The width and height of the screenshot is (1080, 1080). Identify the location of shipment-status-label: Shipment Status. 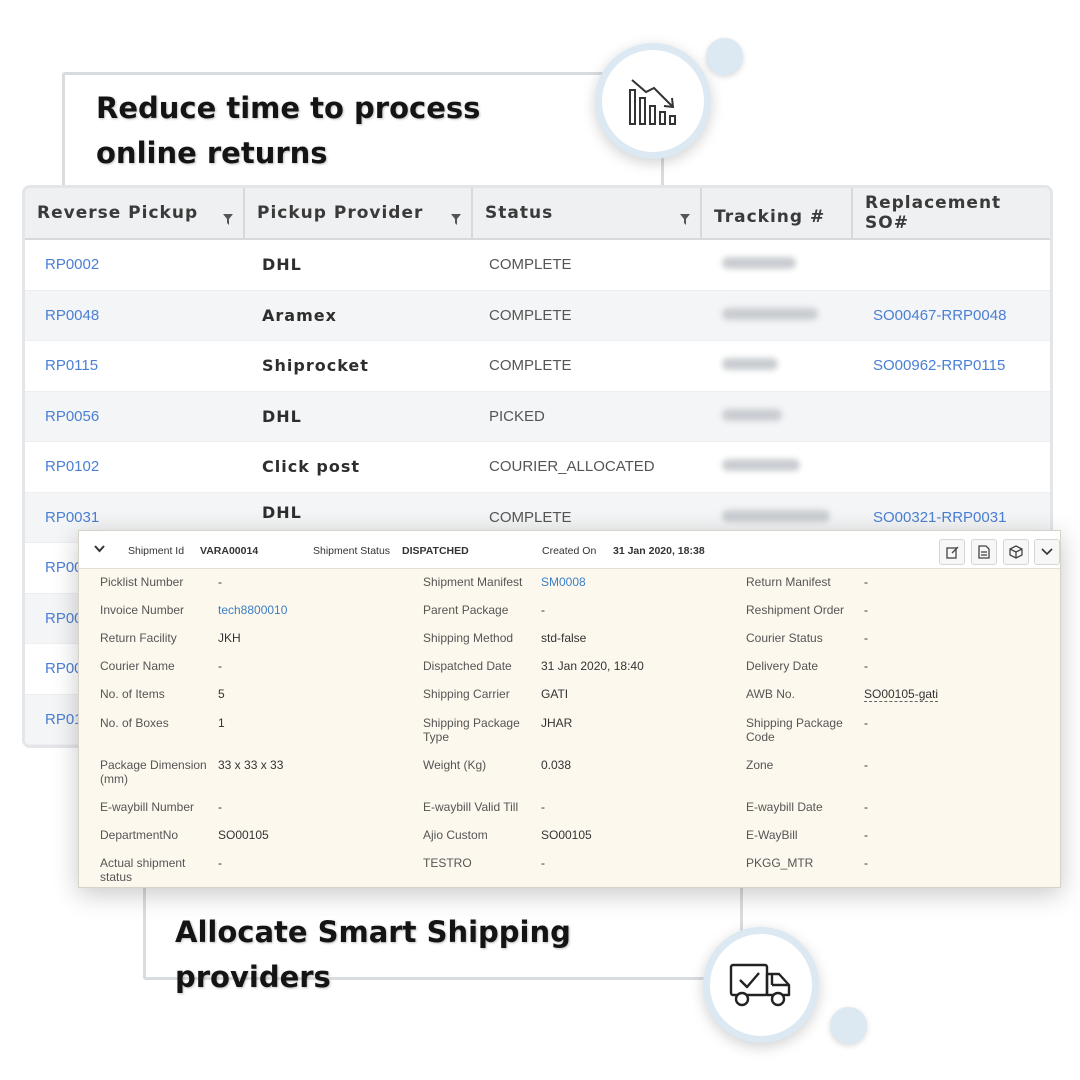
(352, 551).